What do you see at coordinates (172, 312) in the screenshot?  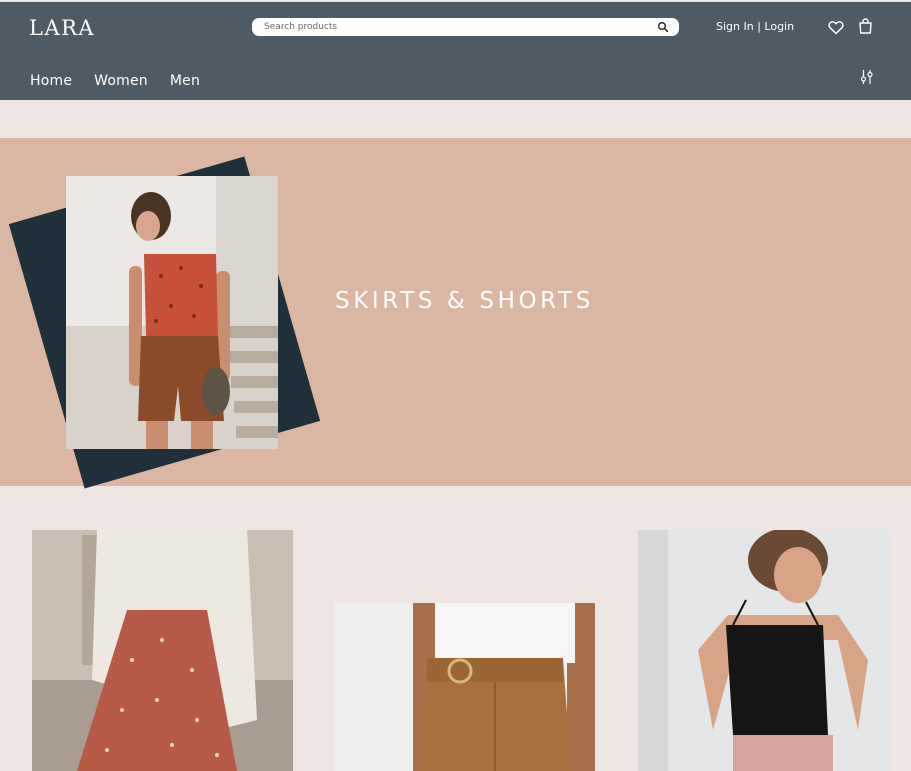 I see `banner-photo` at bounding box center [172, 312].